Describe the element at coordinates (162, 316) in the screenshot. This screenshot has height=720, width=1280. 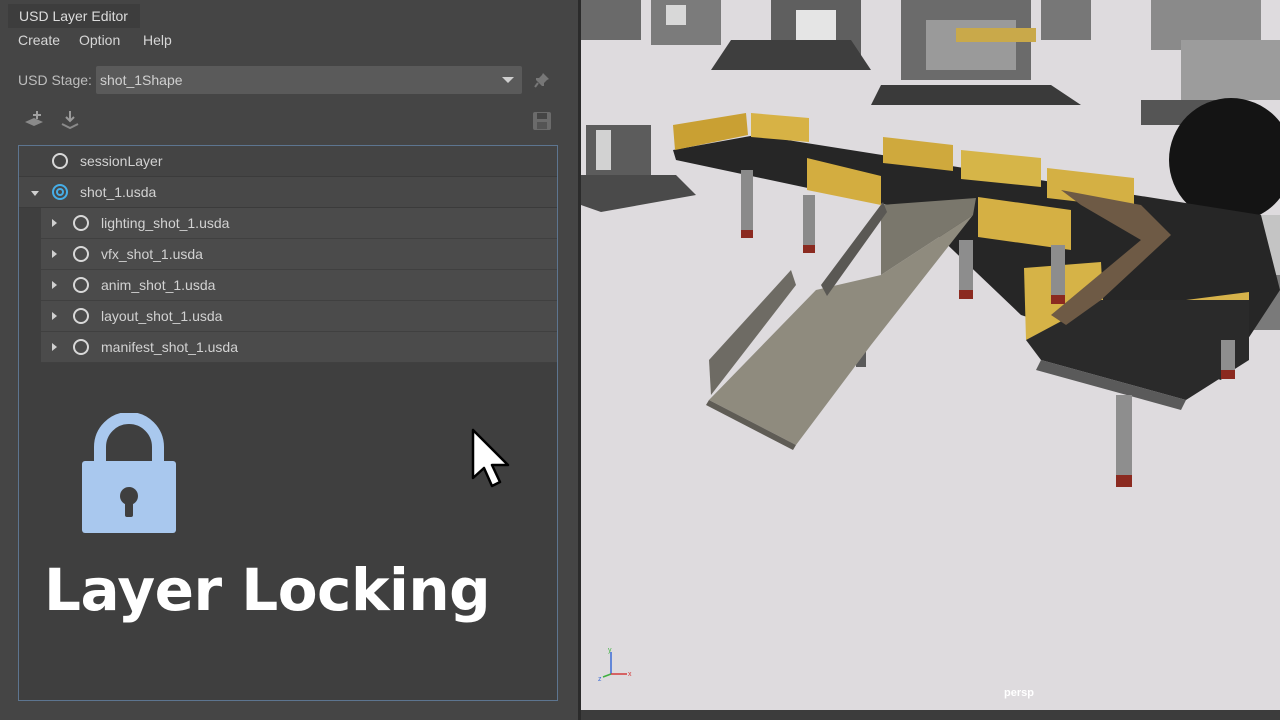
I see `layer-label: layout_shot_1.usda` at that location.